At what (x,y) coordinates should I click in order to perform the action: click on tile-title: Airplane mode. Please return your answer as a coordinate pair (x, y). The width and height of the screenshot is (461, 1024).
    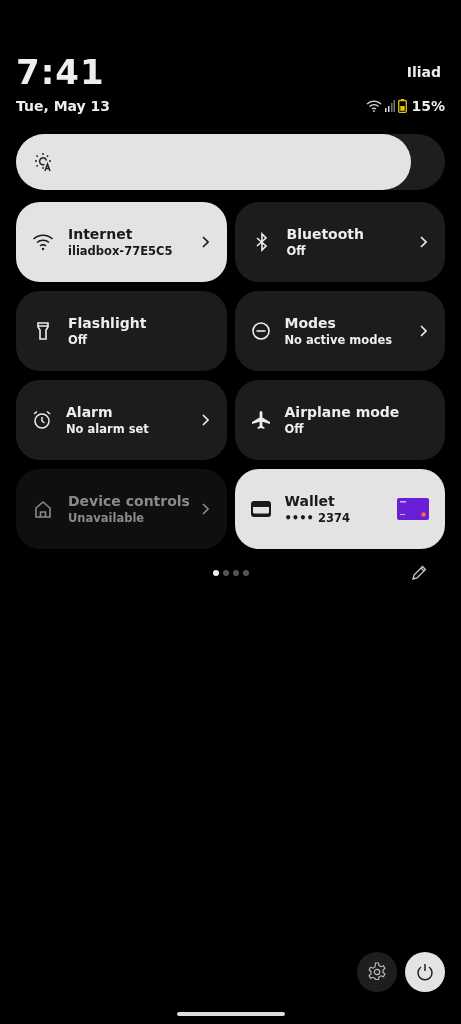
    Looking at the image, I should click on (342, 412).